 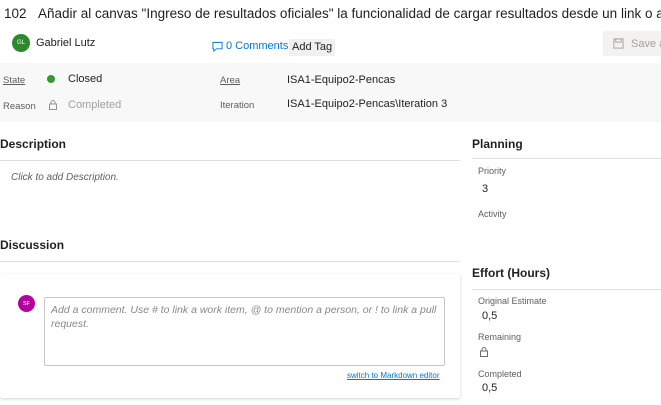 I want to click on reason-label: Reason, so click(x=19, y=106).